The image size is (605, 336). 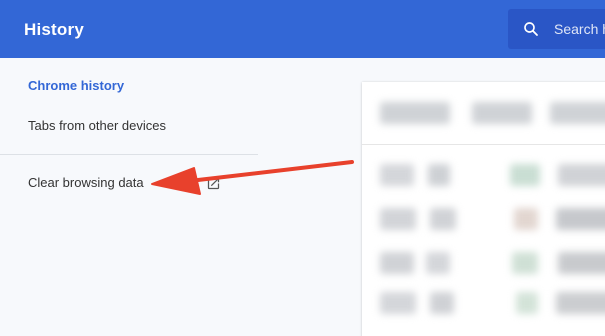 What do you see at coordinates (129, 154) in the screenshot?
I see `sidebar-divider` at bounding box center [129, 154].